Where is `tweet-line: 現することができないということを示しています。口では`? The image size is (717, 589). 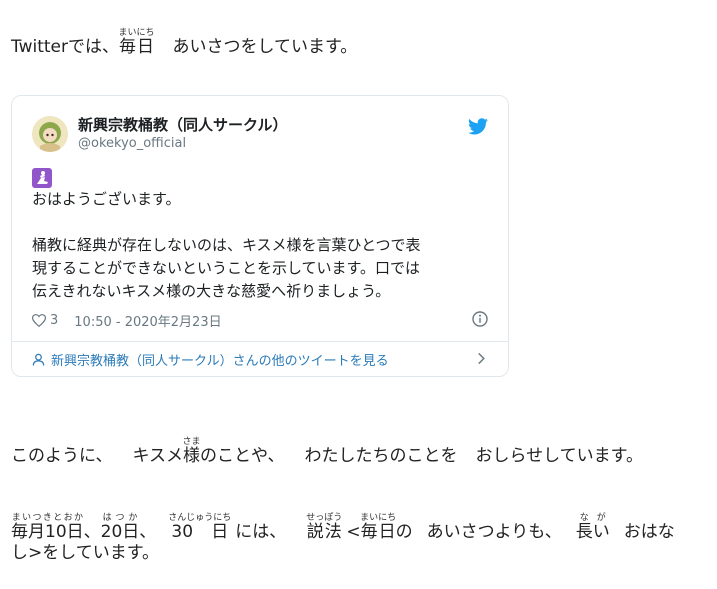 tweet-line: 現することができないということを示しています。口では is located at coordinates (226, 268).